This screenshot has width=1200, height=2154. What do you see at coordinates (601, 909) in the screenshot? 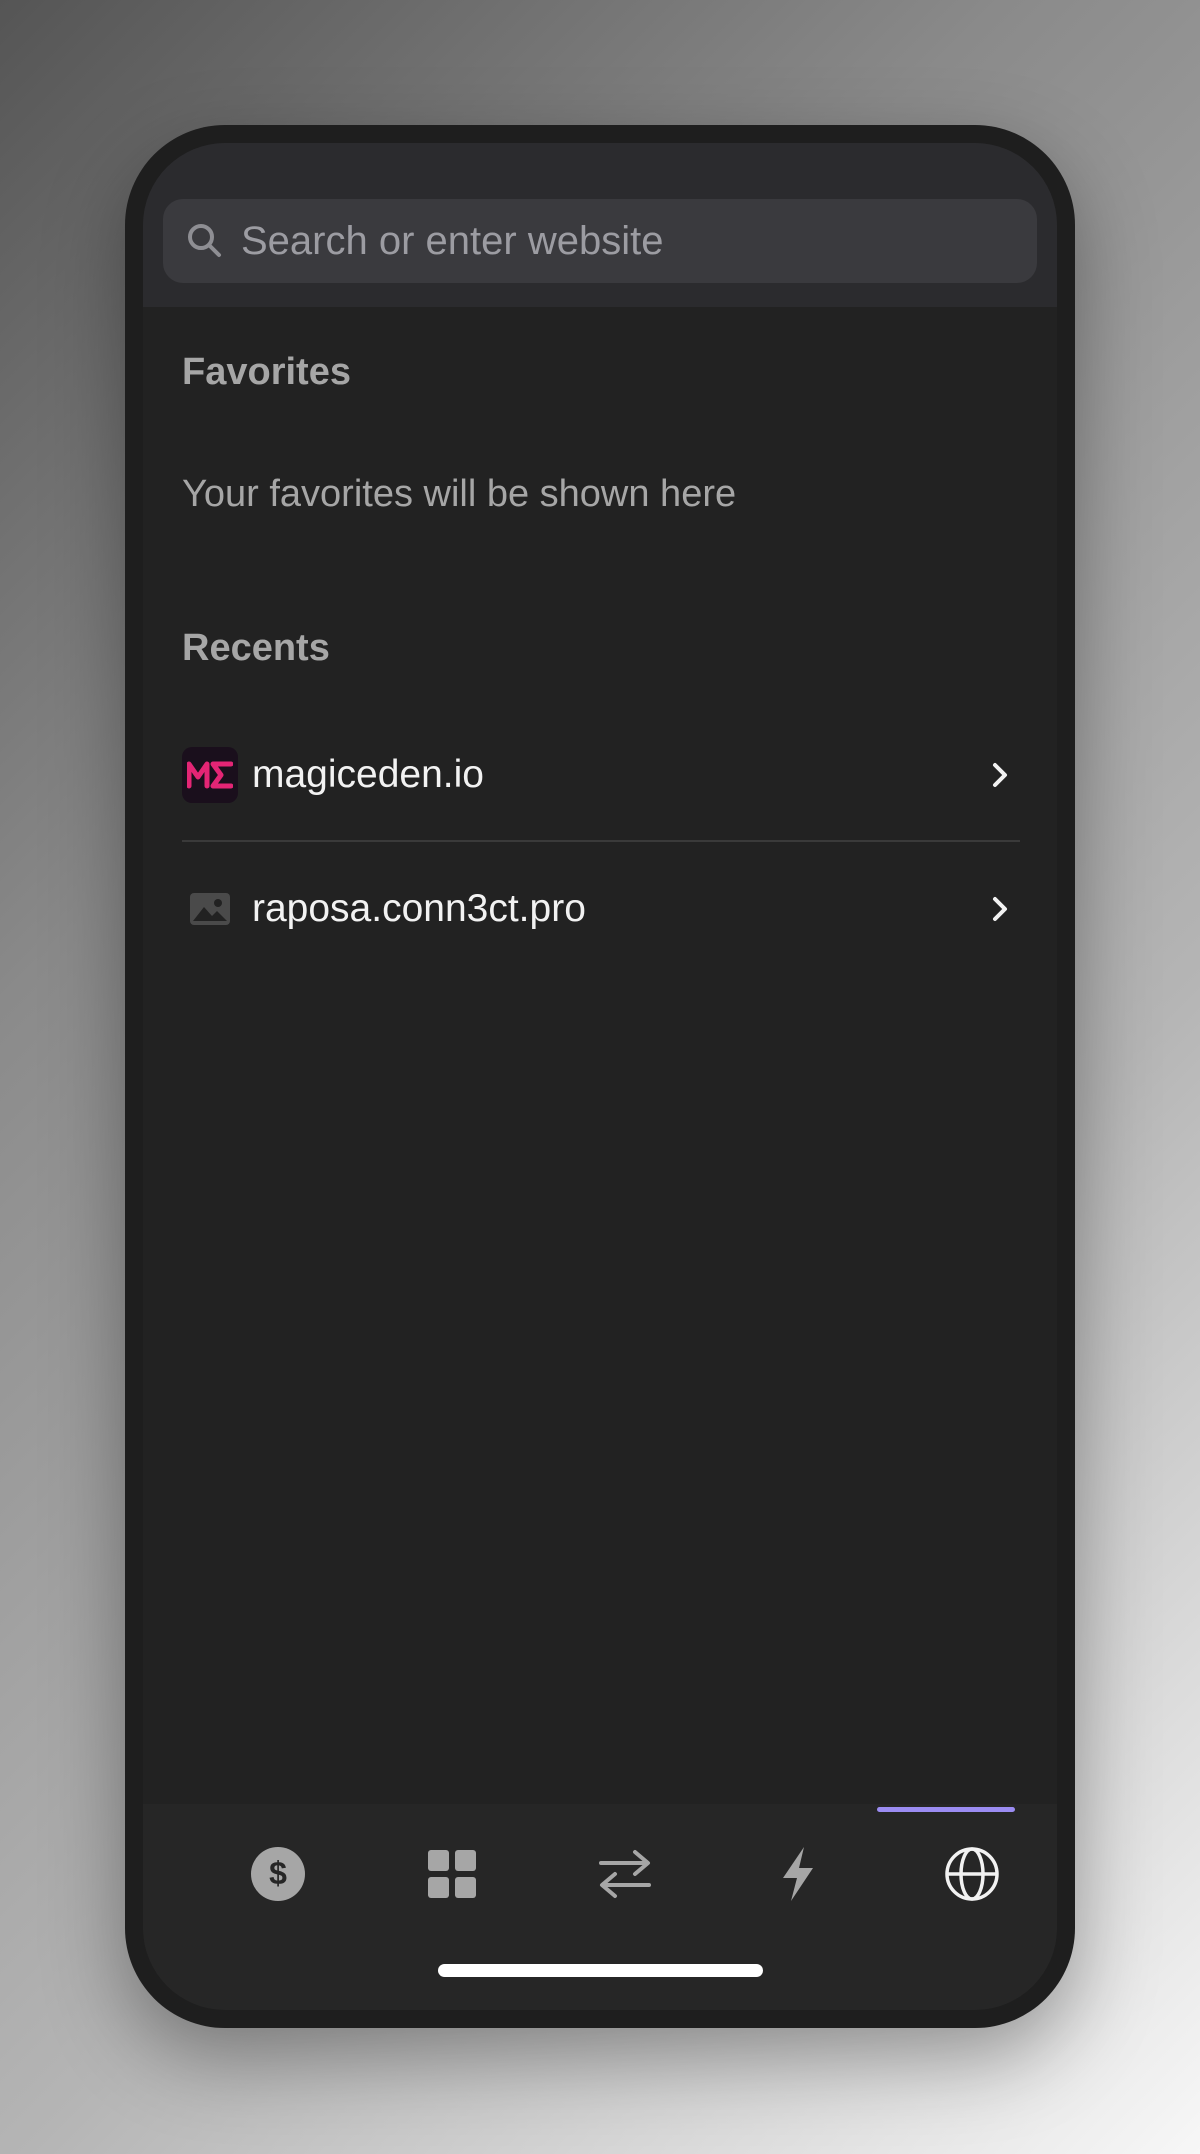
I see `recent-item-raposa: raposa.conn3ct.pro` at bounding box center [601, 909].